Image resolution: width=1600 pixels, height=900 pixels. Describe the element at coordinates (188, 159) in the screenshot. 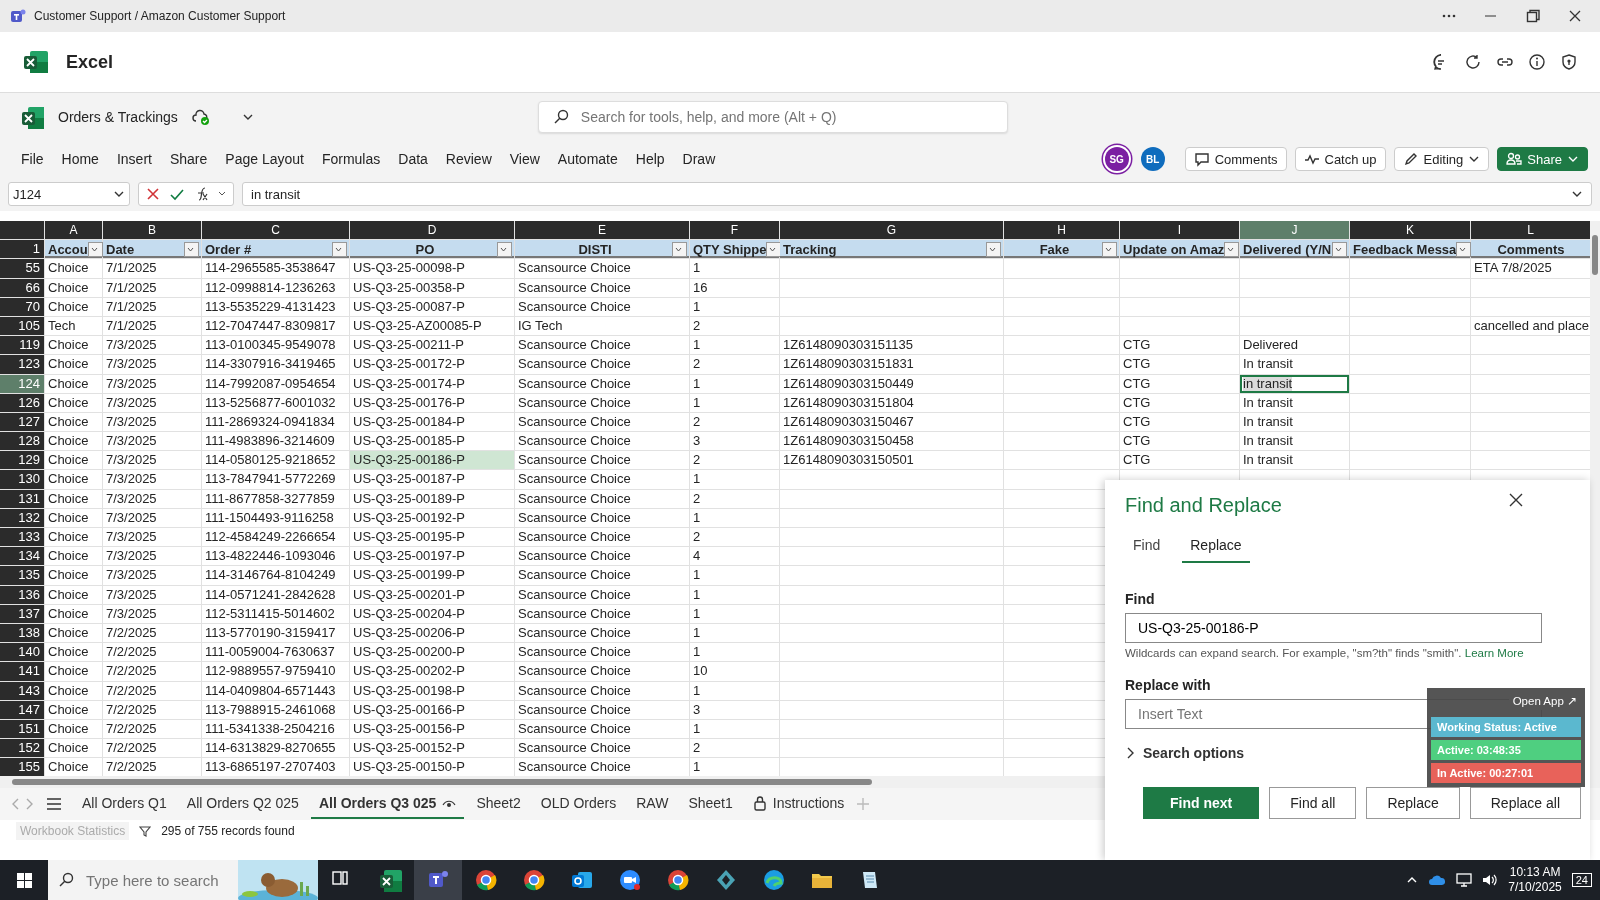

I see `menu-tab: Share` at that location.